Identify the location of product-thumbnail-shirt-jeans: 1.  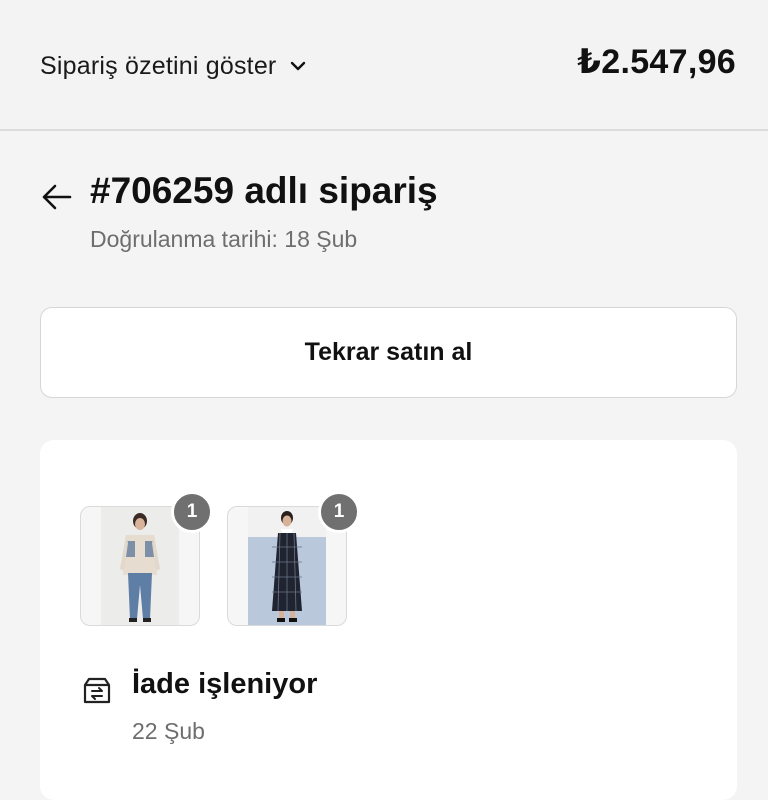
(146, 558).